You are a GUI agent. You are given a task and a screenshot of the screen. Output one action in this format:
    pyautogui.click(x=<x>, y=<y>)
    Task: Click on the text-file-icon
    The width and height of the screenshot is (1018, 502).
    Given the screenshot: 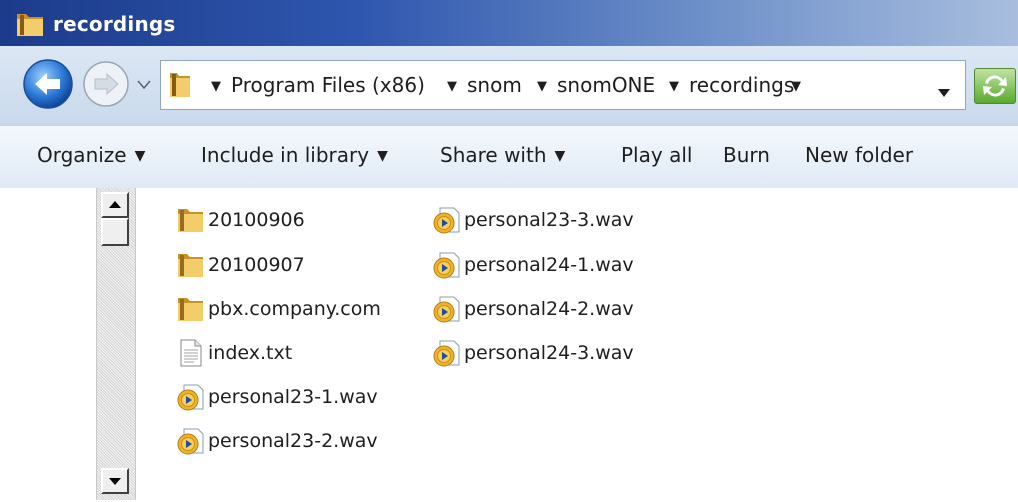 What is the action you would take?
    pyautogui.click(x=191, y=353)
    